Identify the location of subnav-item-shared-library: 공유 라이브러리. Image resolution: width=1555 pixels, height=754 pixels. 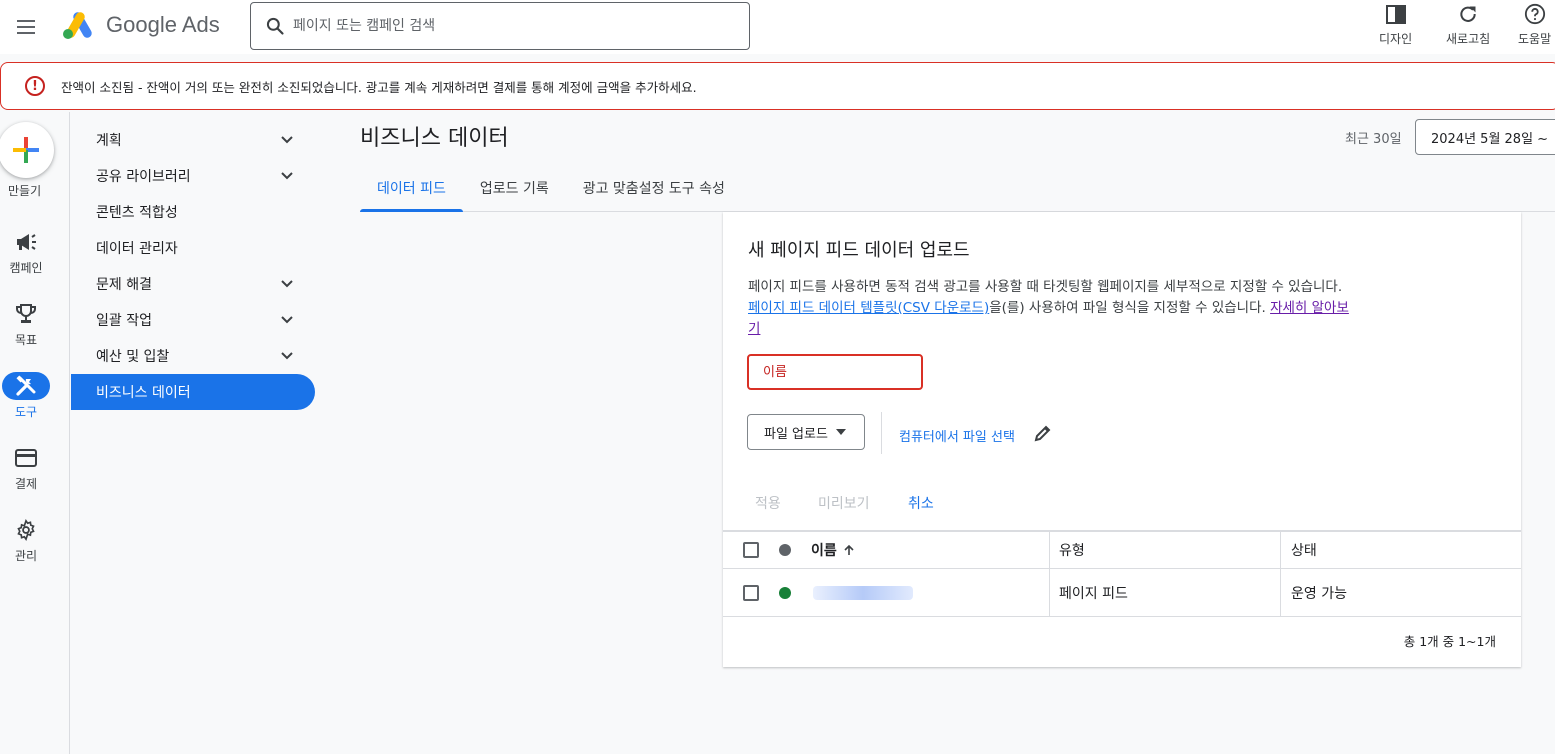
(193, 176).